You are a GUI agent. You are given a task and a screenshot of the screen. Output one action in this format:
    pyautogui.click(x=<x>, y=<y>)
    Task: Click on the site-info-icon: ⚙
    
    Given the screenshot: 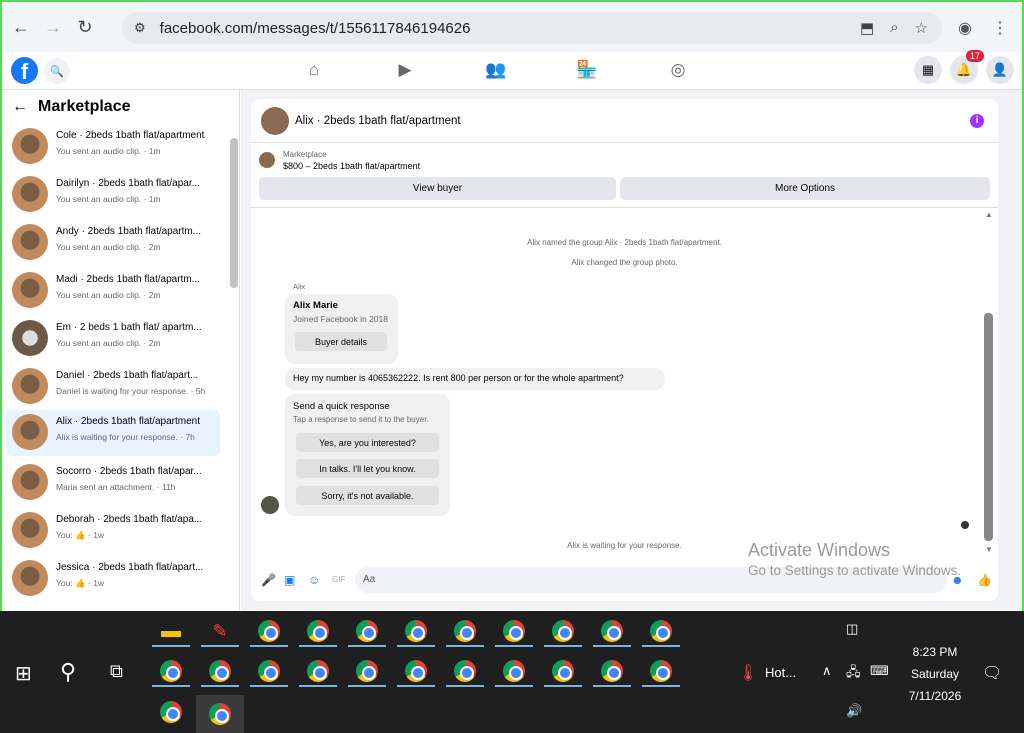 What is the action you would take?
    pyautogui.click(x=140, y=28)
    